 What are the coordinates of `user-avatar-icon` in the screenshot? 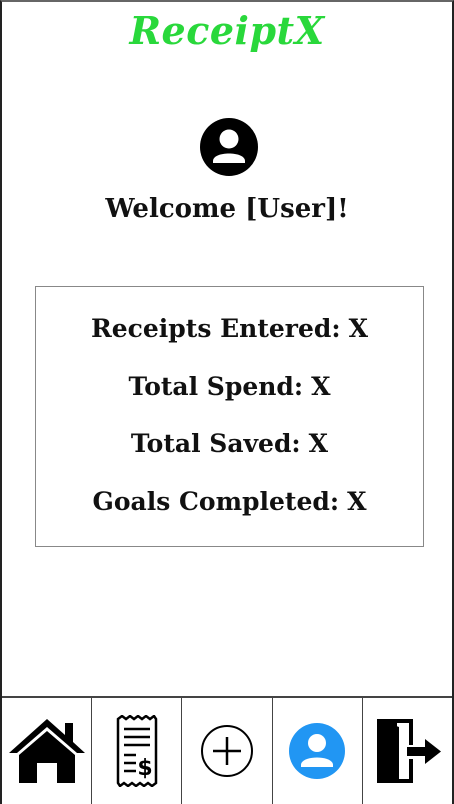 It's located at (229, 147).